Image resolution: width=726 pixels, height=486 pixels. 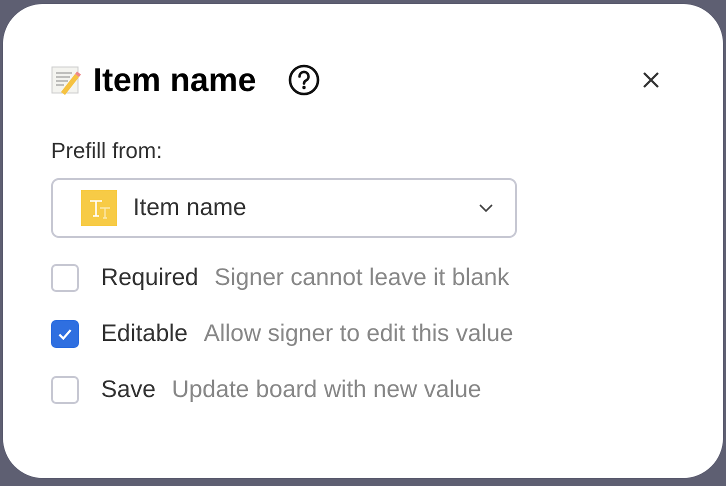 What do you see at coordinates (128, 390) in the screenshot?
I see `option-label: Save` at bounding box center [128, 390].